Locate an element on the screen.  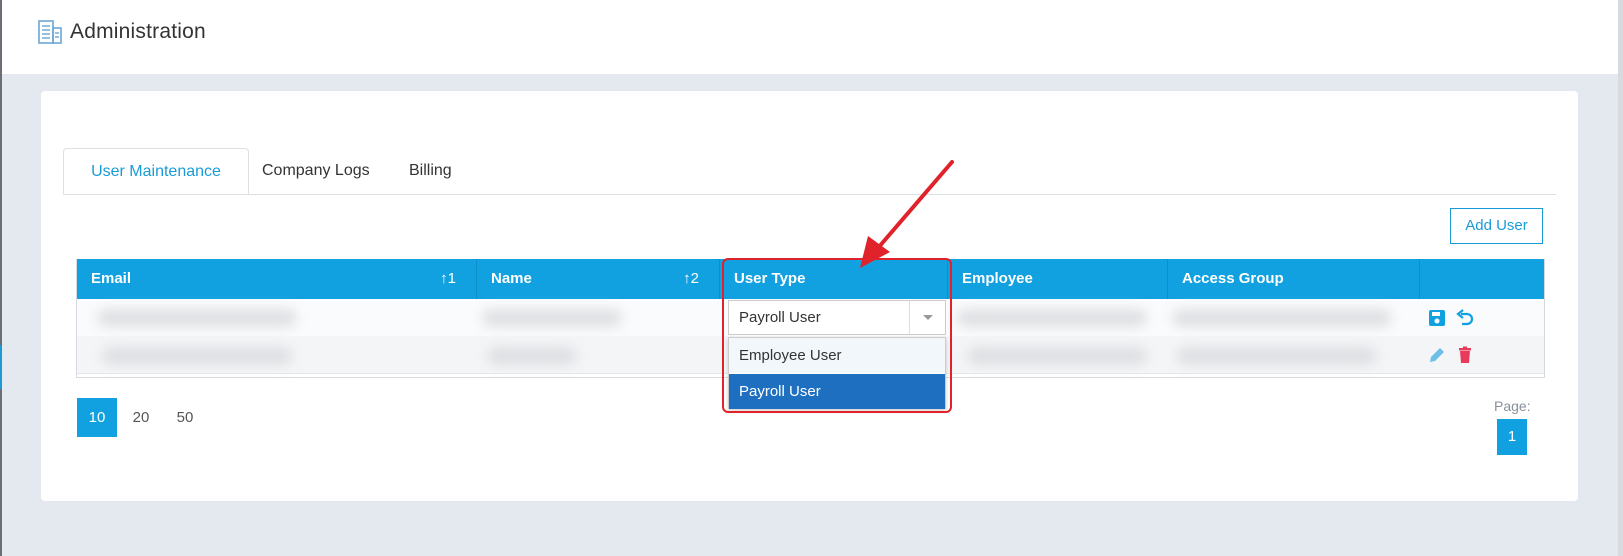
annotation-arrow is located at coordinates (907, 214).